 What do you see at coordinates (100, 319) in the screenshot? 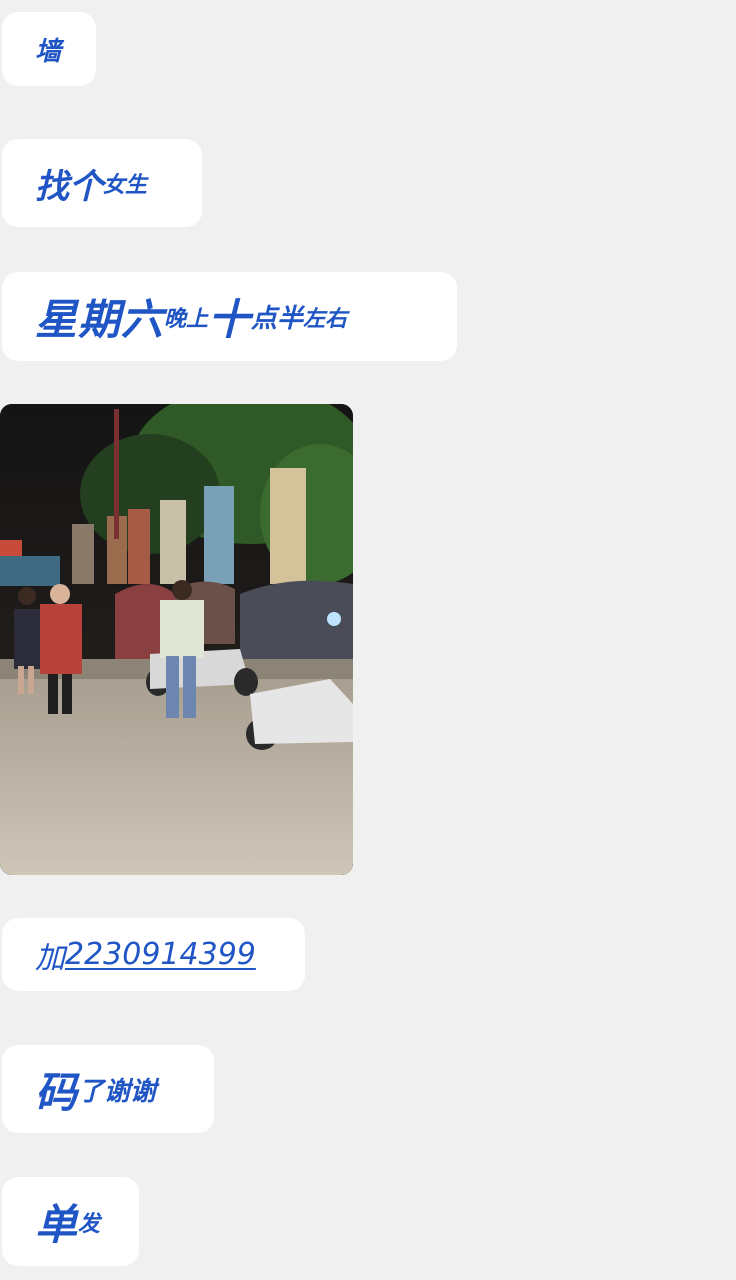
I see `message-text-large: 星期六` at bounding box center [100, 319].